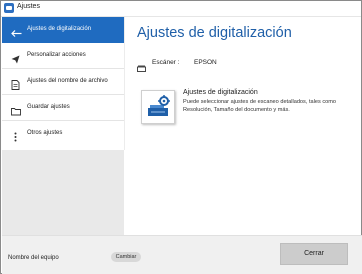 This screenshot has height=274, width=362. What do you see at coordinates (45, 133) in the screenshot?
I see `sidebar-item-label: Otros ajustes` at bounding box center [45, 133].